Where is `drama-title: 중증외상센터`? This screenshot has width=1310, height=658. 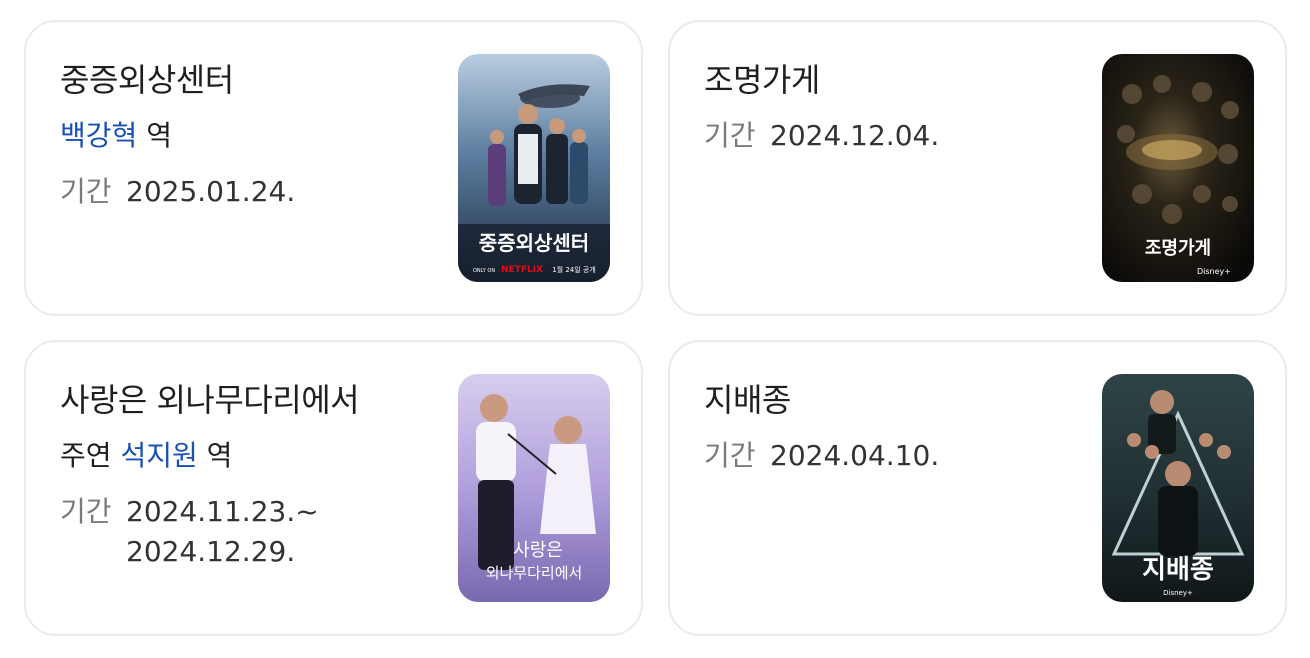 drama-title: 중증외상센터 is located at coordinates (147, 80).